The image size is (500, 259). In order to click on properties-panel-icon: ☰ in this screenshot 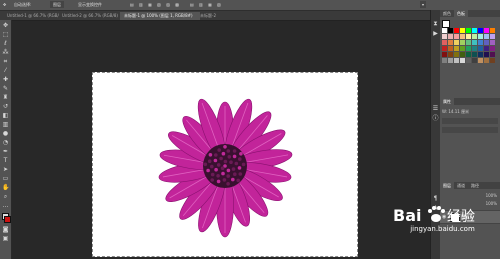, I will do `click(435, 108)`.